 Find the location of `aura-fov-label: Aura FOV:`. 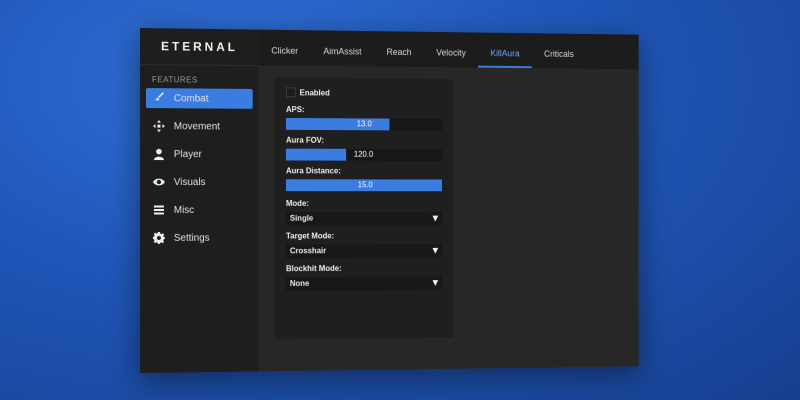

aura-fov-label: Aura FOV: is located at coordinates (305, 140).